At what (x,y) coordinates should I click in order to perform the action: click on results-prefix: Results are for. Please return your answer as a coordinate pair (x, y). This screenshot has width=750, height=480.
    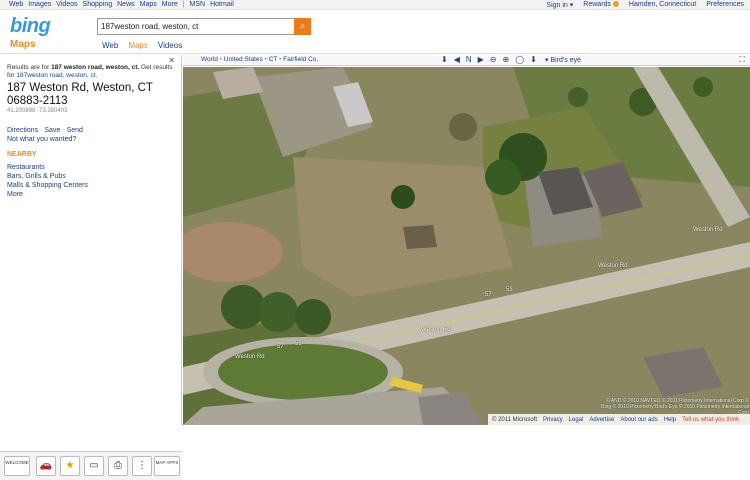
    Looking at the image, I should click on (29, 67).